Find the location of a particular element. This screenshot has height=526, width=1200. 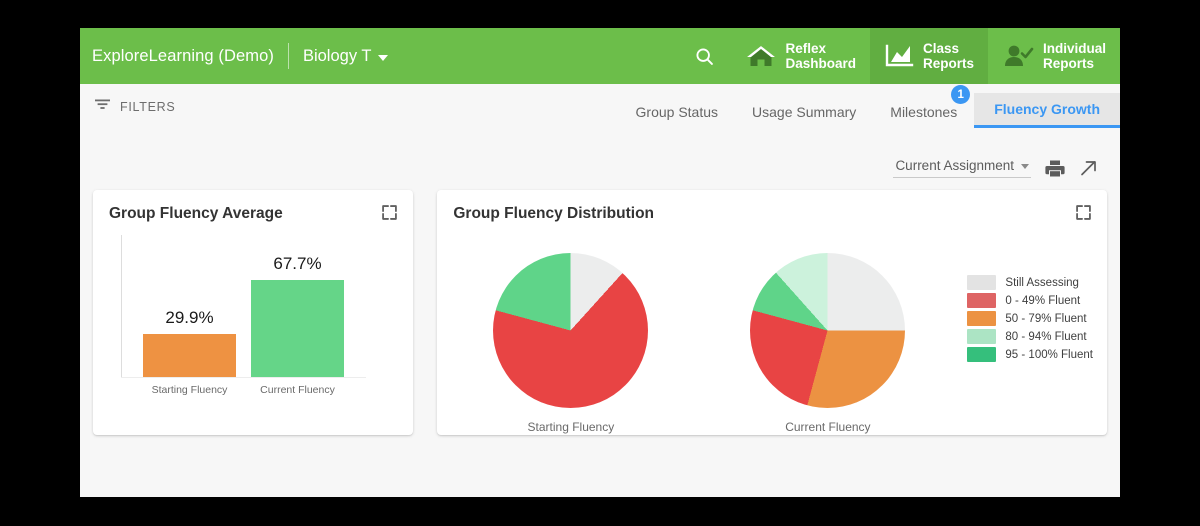

legend-item: Still Assessing is located at coordinates (1030, 282).